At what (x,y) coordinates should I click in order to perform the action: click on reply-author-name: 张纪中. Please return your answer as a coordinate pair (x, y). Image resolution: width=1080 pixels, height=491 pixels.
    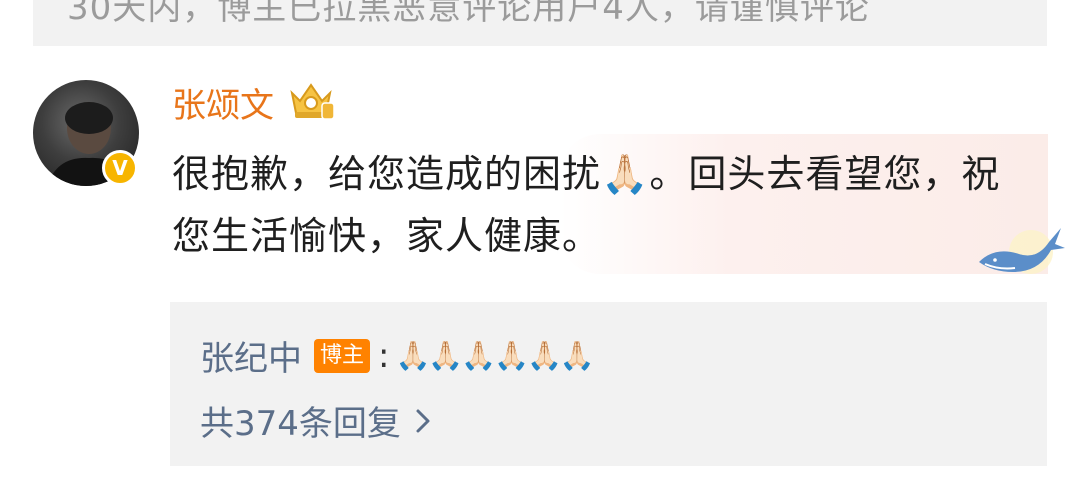
    Looking at the image, I should click on (251, 355).